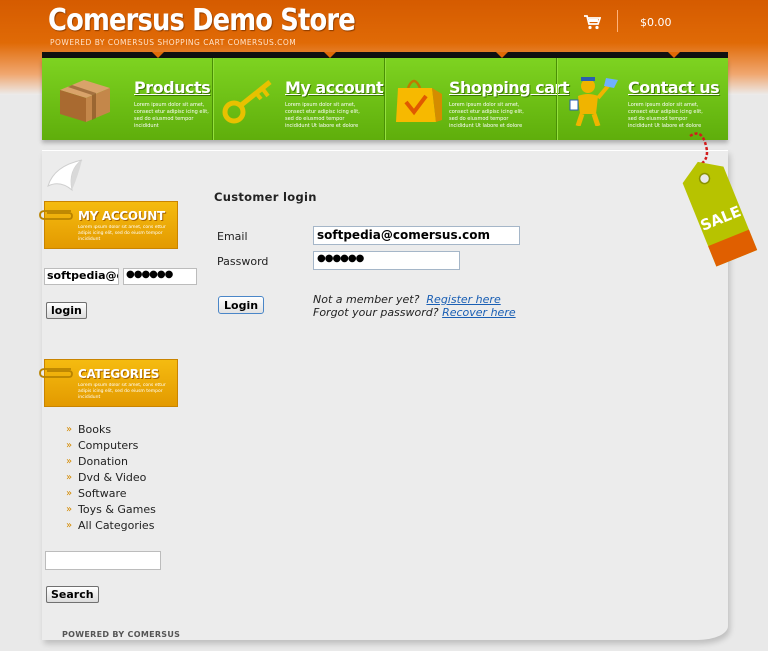 Image resolution: width=768 pixels, height=651 pixels. I want to click on shopping-cart-icon, so click(592, 22).